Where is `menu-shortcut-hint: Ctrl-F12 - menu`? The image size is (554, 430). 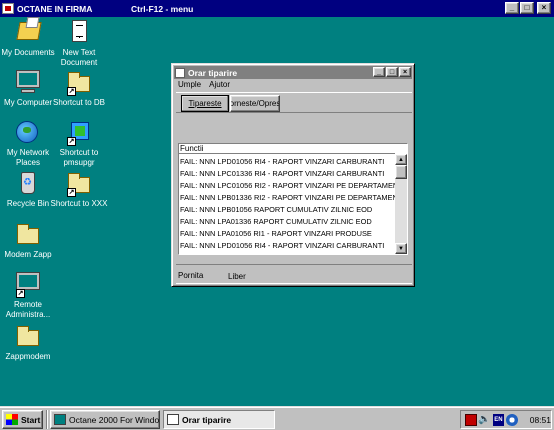 menu-shortcut-hint: Ctrl-F12 - menu is located at coordinates (162, 8).